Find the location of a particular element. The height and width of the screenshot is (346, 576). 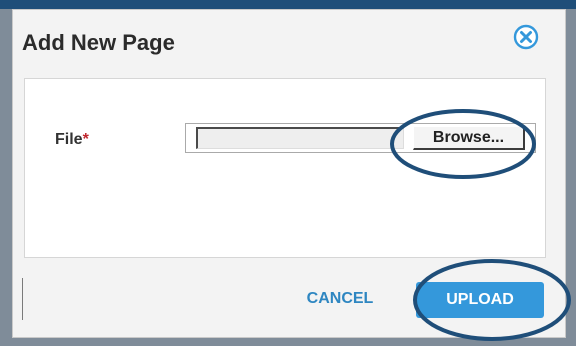

close-button is located at coordinates (526, 37).